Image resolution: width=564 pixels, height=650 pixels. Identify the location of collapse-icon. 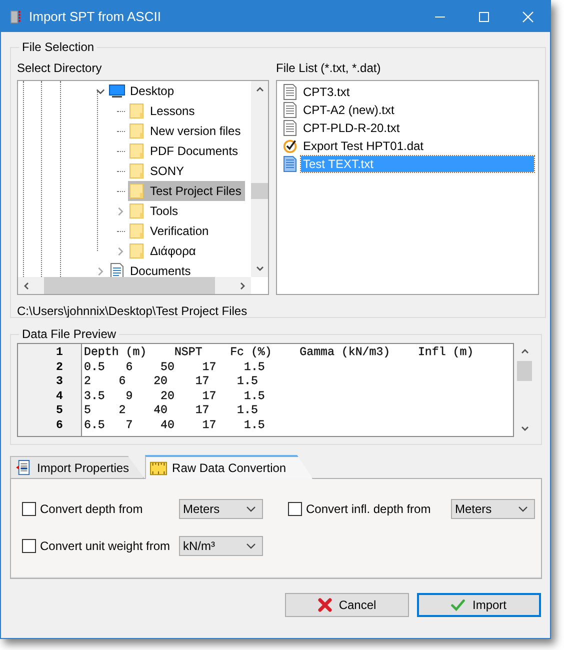
(100, 91).